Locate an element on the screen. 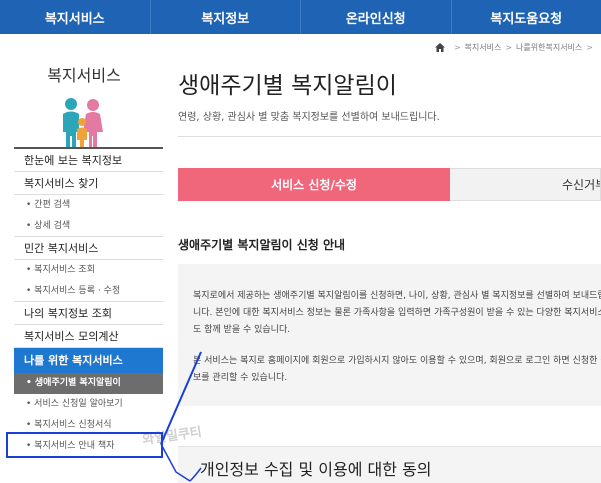 The height and width of the screenshot is (483, 601). breadcrumb-welfare-service: 복지서비스 is located at coordinates (483, 47).